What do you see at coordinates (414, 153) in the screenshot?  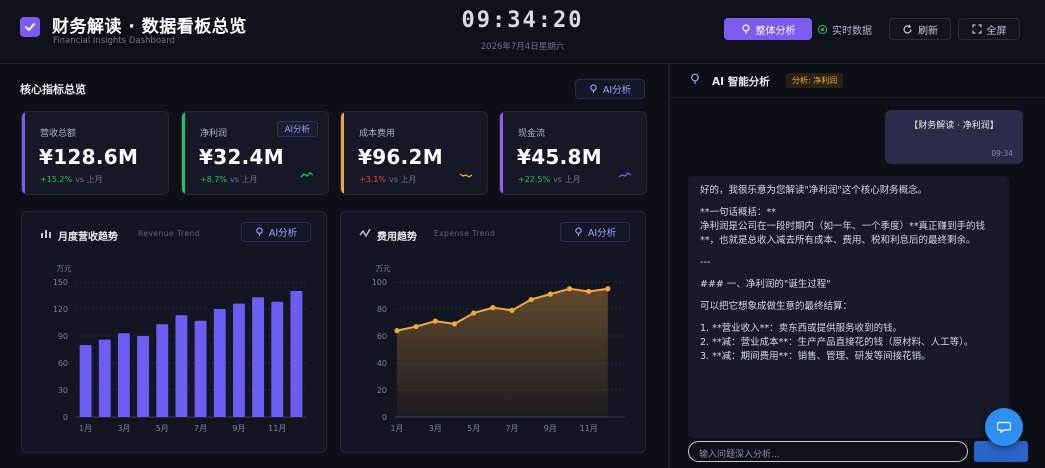 I see `kpi-card-cost: 成本费用 ¥96.2M +3.1% vs 上月` at bounding box center [414, 153].